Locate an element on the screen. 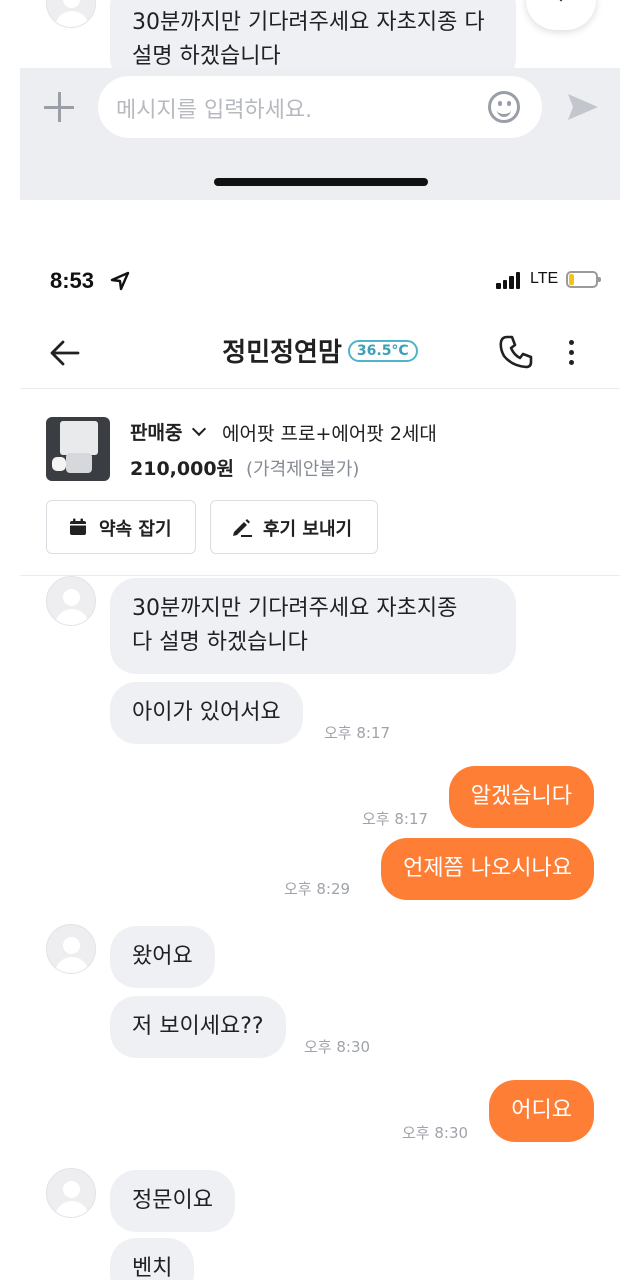 The height and width of the screenshot is (1280, 640). make-appointment-button: 약속 잡기 is located at coordinates (121, 527).